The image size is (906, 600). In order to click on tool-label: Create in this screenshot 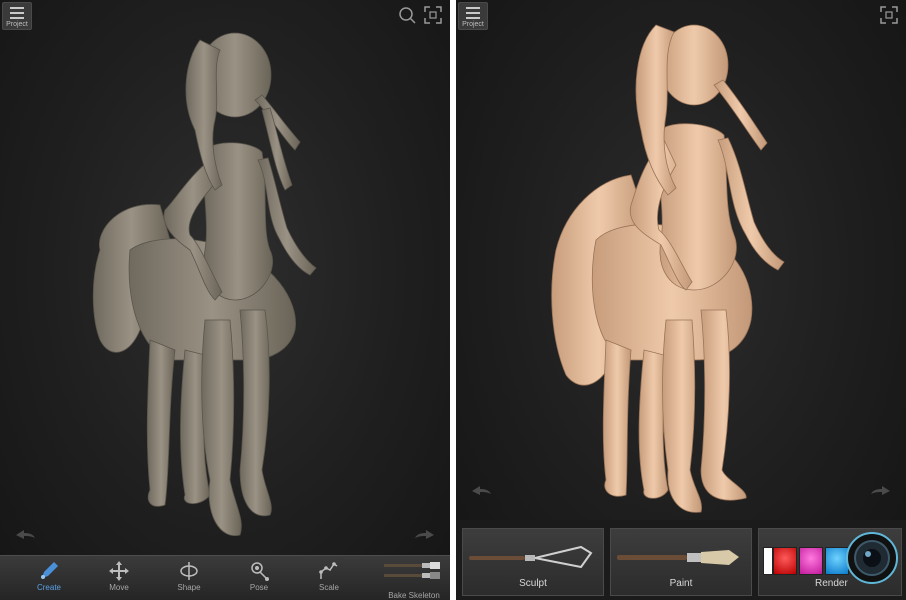, I will do `click(48, 587)`.